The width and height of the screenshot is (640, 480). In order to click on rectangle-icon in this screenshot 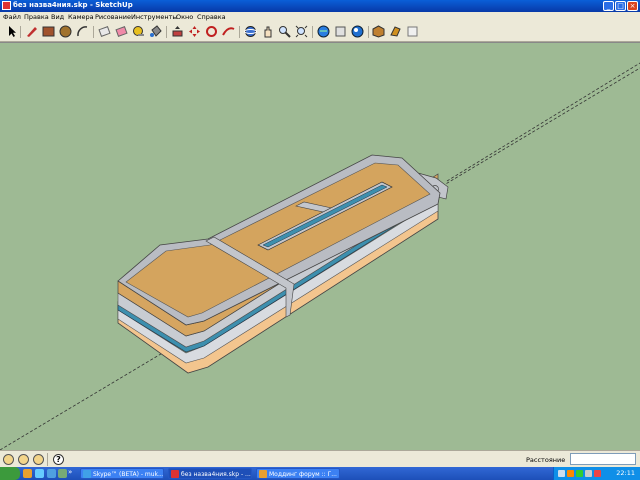, I will do `click(48, 31)`.